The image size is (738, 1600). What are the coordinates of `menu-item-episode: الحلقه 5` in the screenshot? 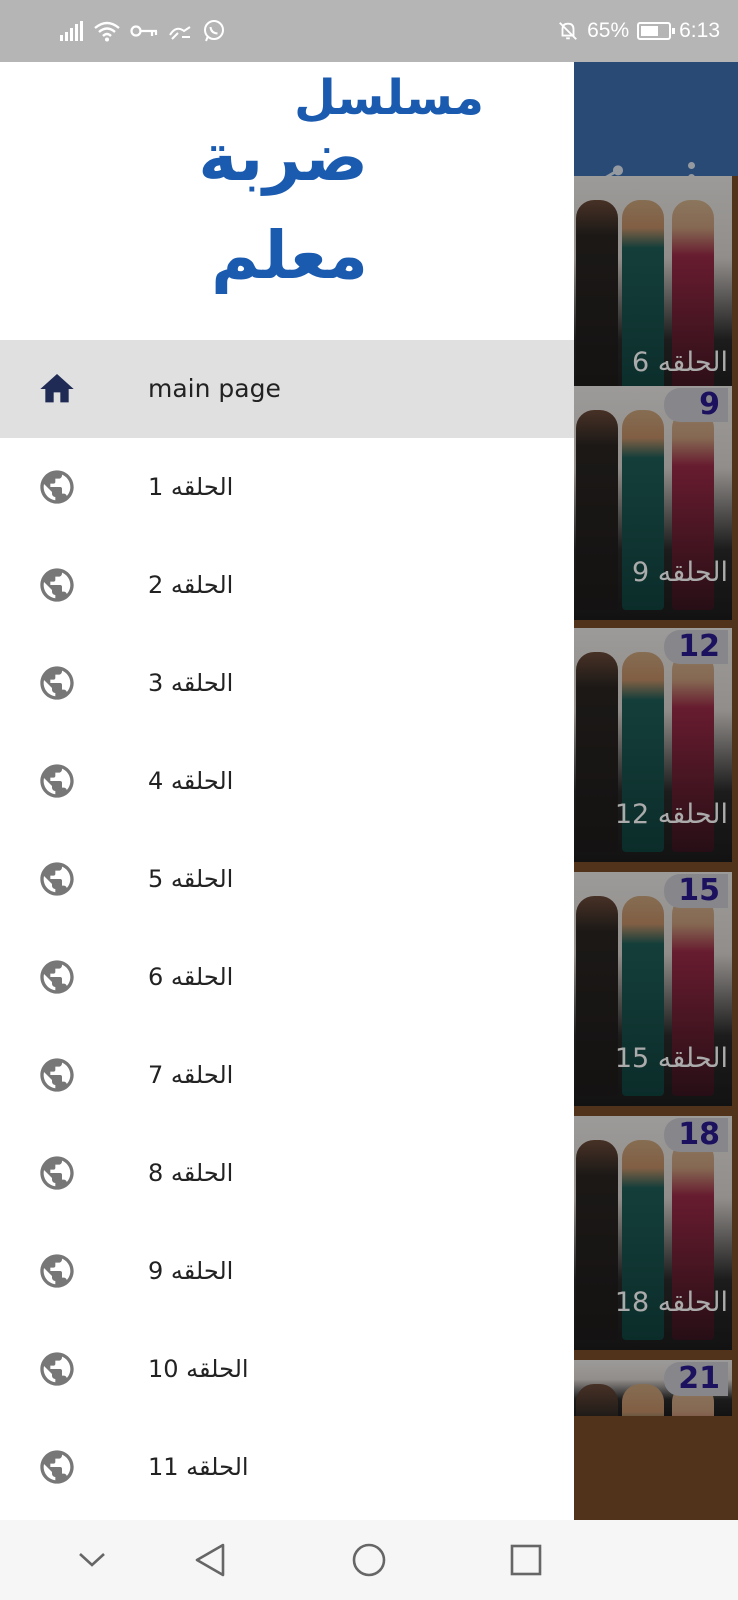 It's located at (287, 879).